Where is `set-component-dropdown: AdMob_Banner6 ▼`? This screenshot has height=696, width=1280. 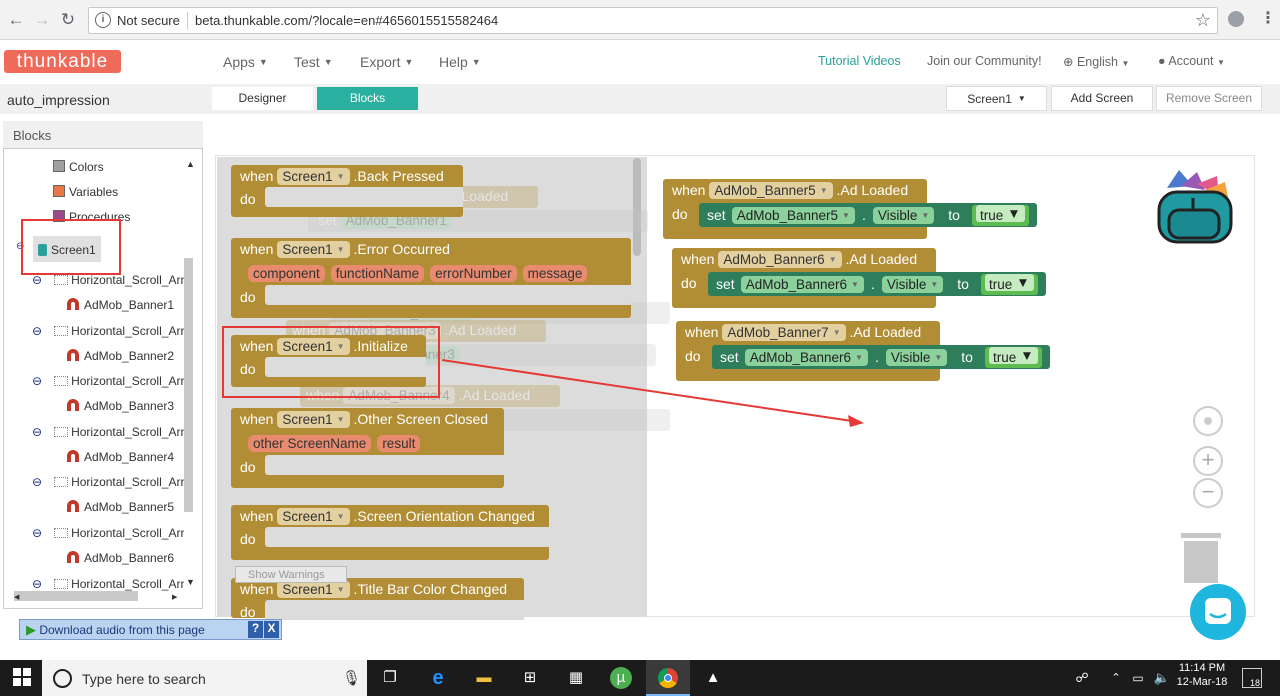
set-component-dropdown: AdMob_Banner6 ▼ is located at coordinates (802, 284).